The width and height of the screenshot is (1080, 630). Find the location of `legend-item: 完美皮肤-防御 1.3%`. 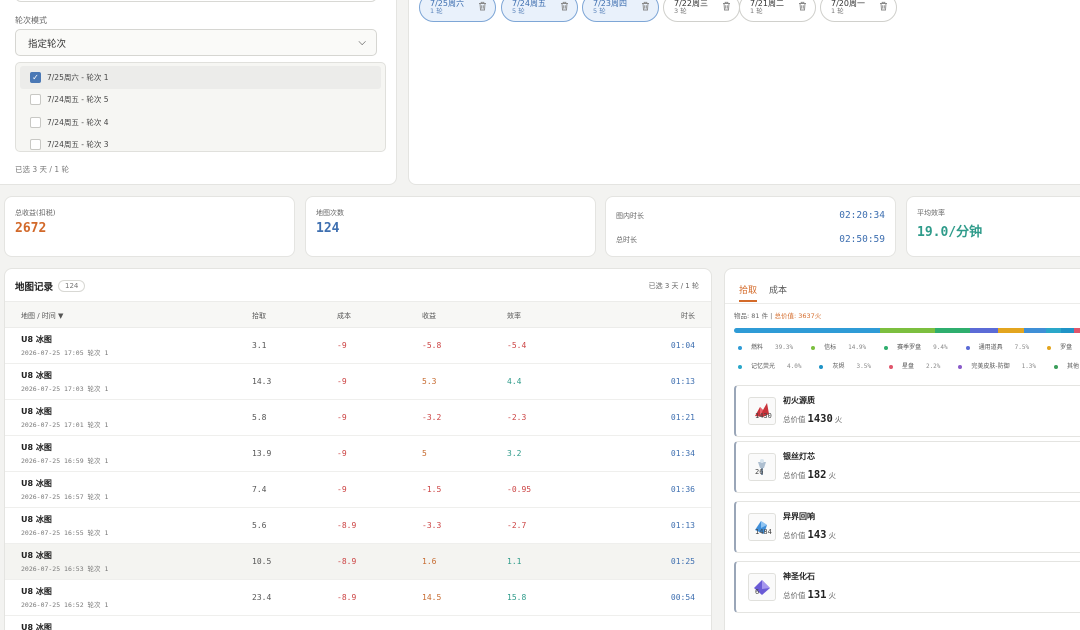

legend-item: 完美皮肤-防御 1.3% is located at coordinates (1001, 365).